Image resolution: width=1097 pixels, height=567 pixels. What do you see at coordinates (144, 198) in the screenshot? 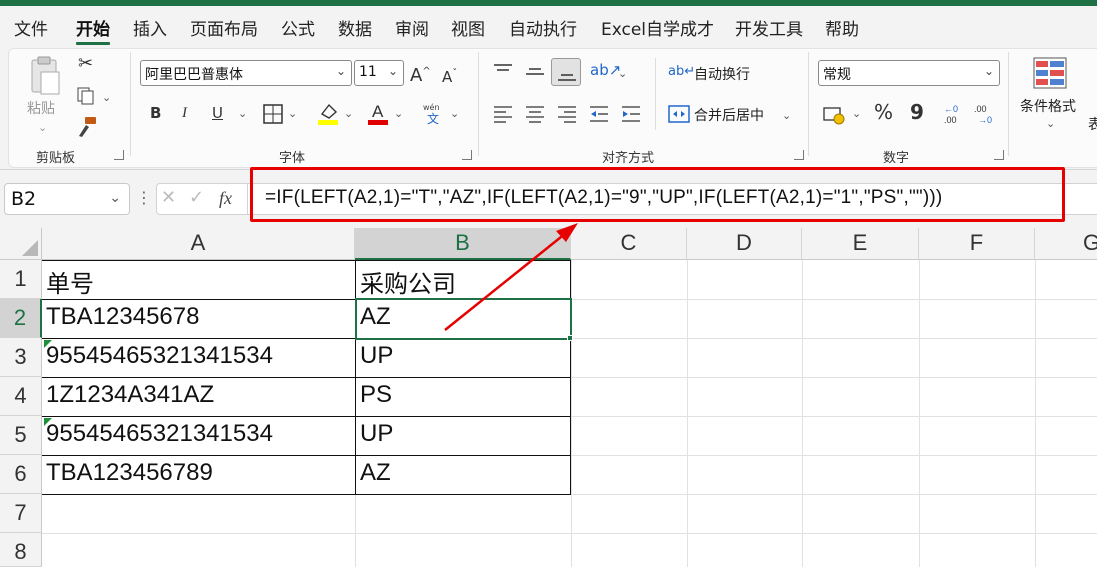
I see `more-options-icon: ⋮` at bounding box center [144, 198].